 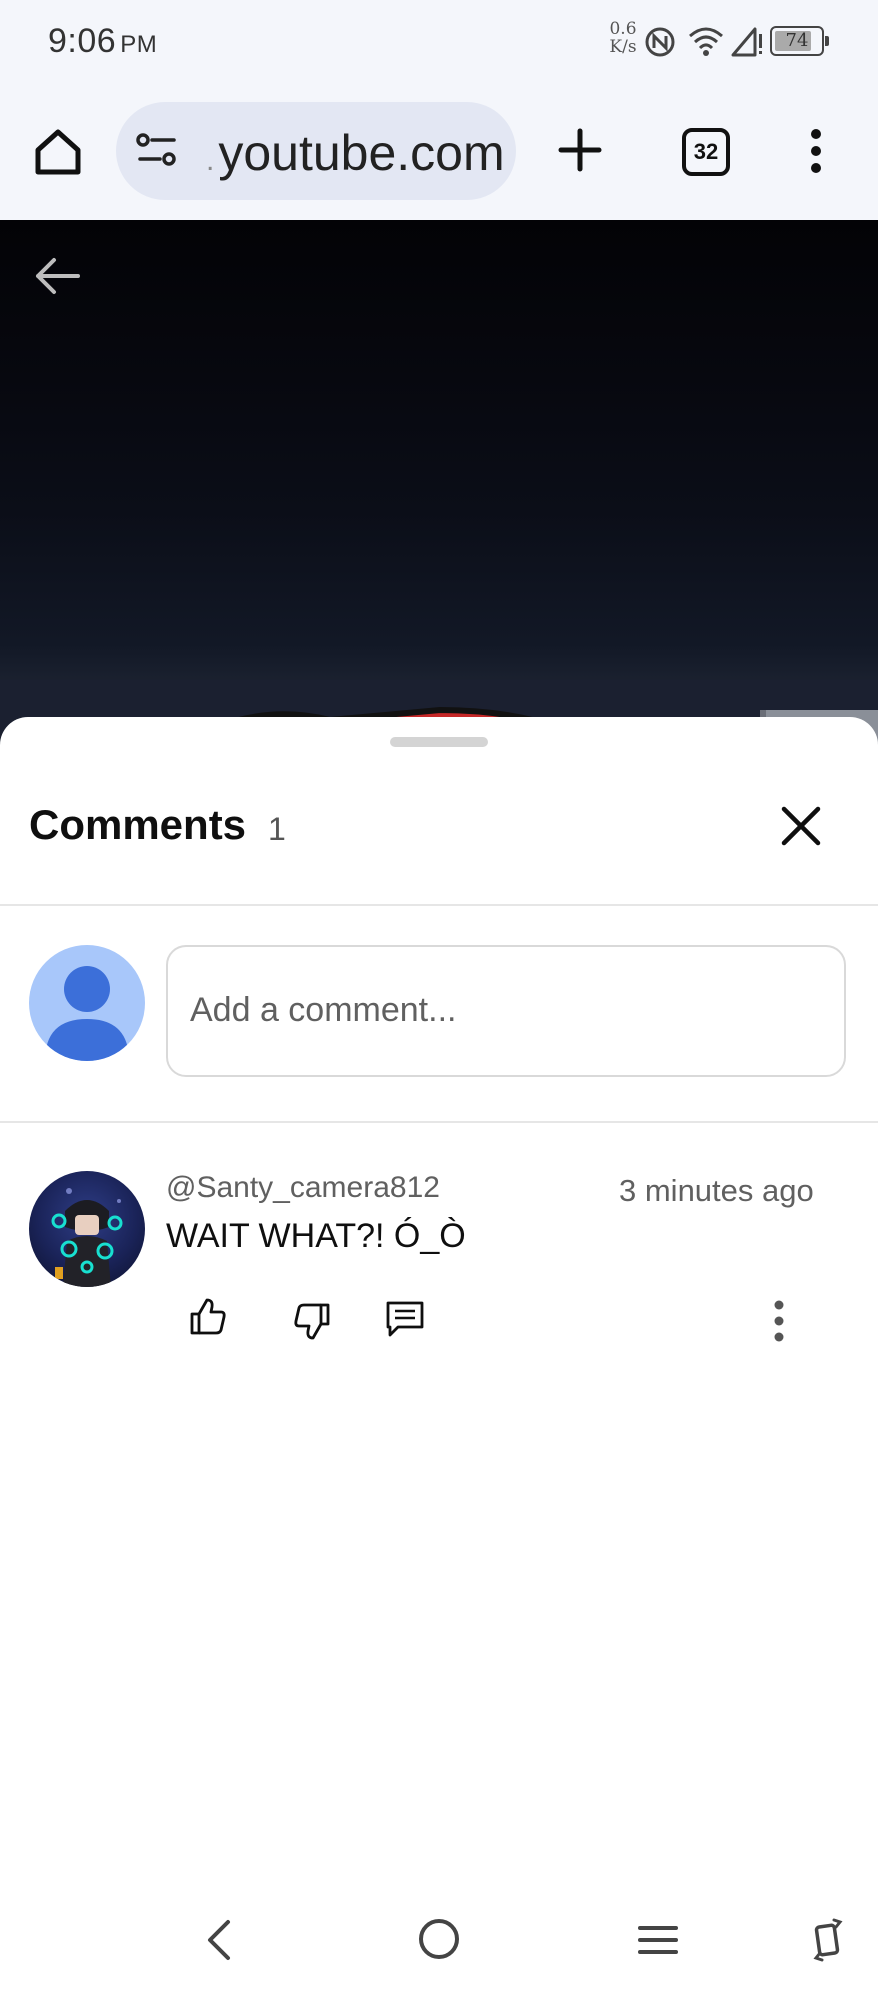 I want to click on comments-title: Comments, so click(x=138, y=824).